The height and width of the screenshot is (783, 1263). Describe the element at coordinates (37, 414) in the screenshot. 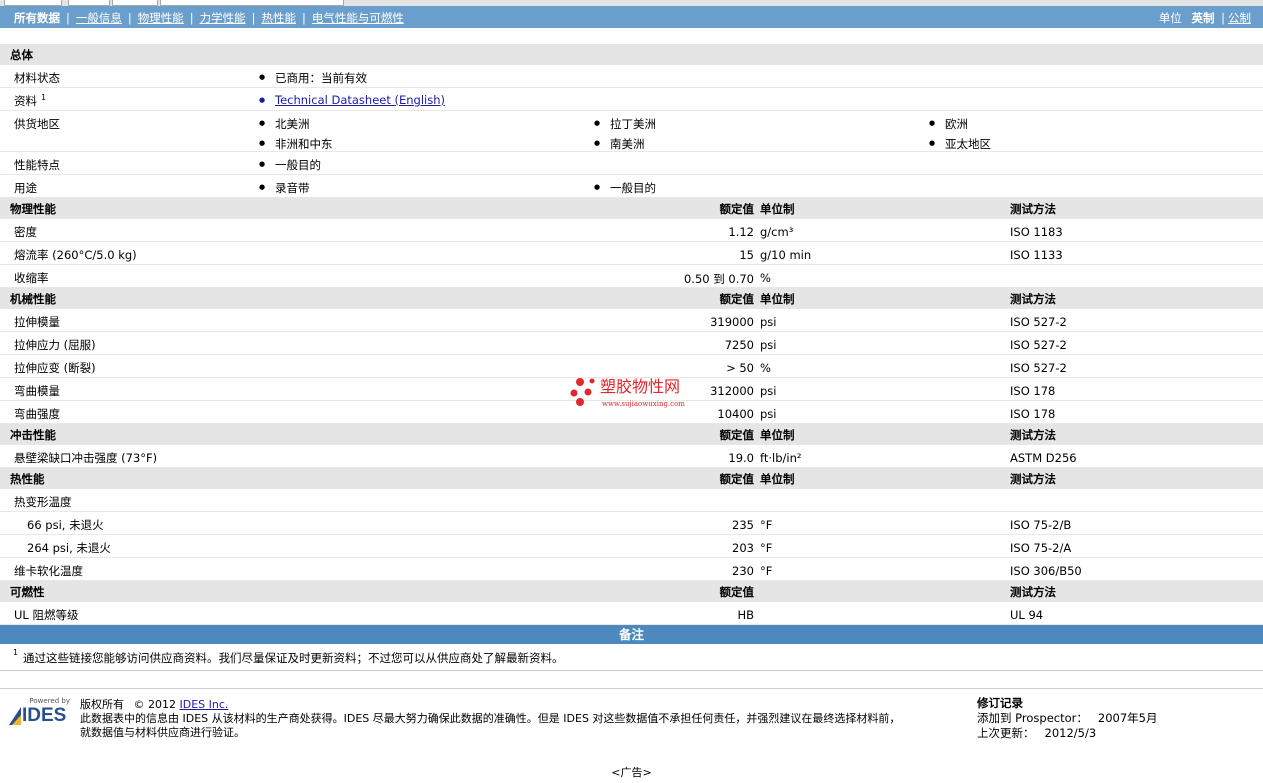

I see `property-name: 弯曲强度` at that location.